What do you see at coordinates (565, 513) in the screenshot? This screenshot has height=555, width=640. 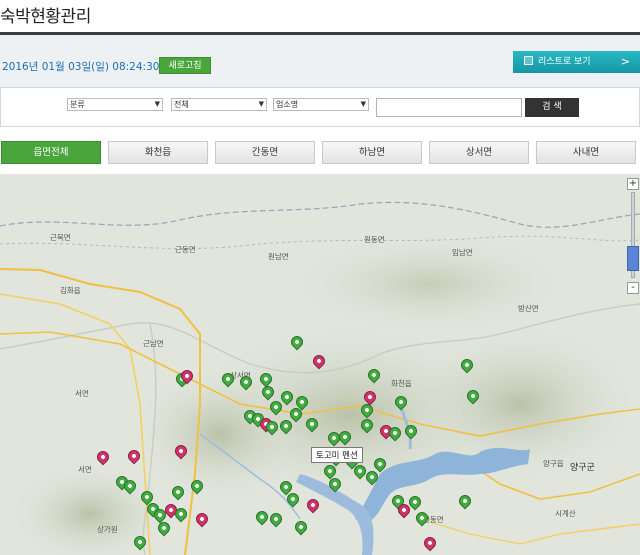 I see `map-label: 시계산` at bounding box center [565, 513].